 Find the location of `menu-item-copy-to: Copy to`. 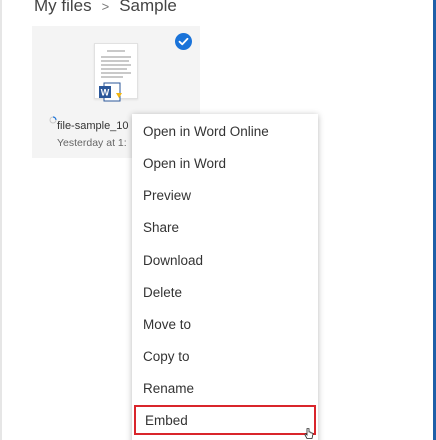

menu-item-copy-to: Copy to is located at coordinates (225, 357).